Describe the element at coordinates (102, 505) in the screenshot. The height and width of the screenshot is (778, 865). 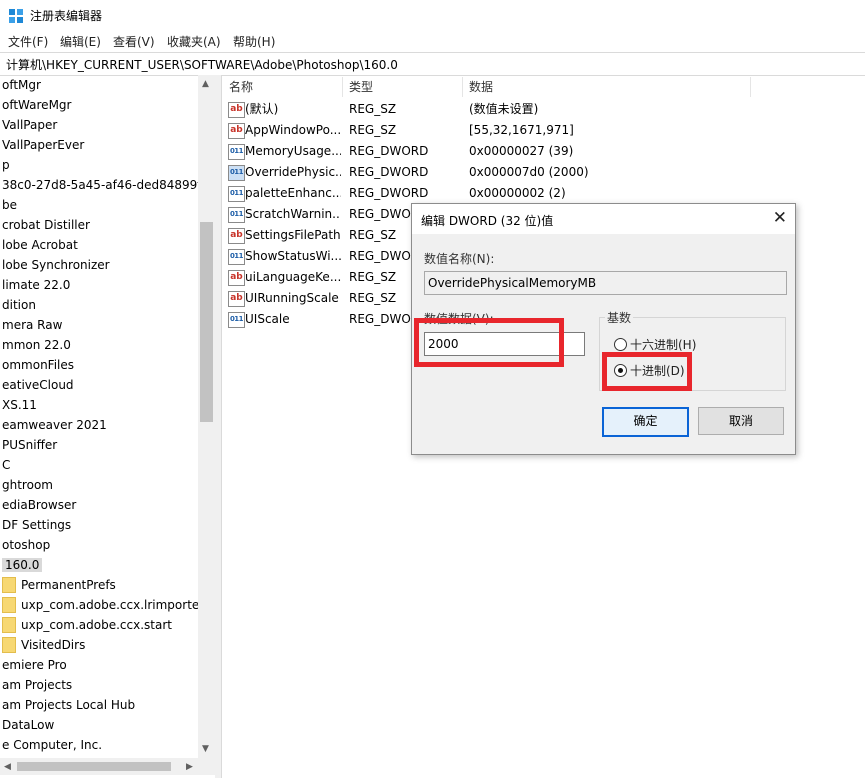
I see `tree-key-item: ediaBrowser` at that location.